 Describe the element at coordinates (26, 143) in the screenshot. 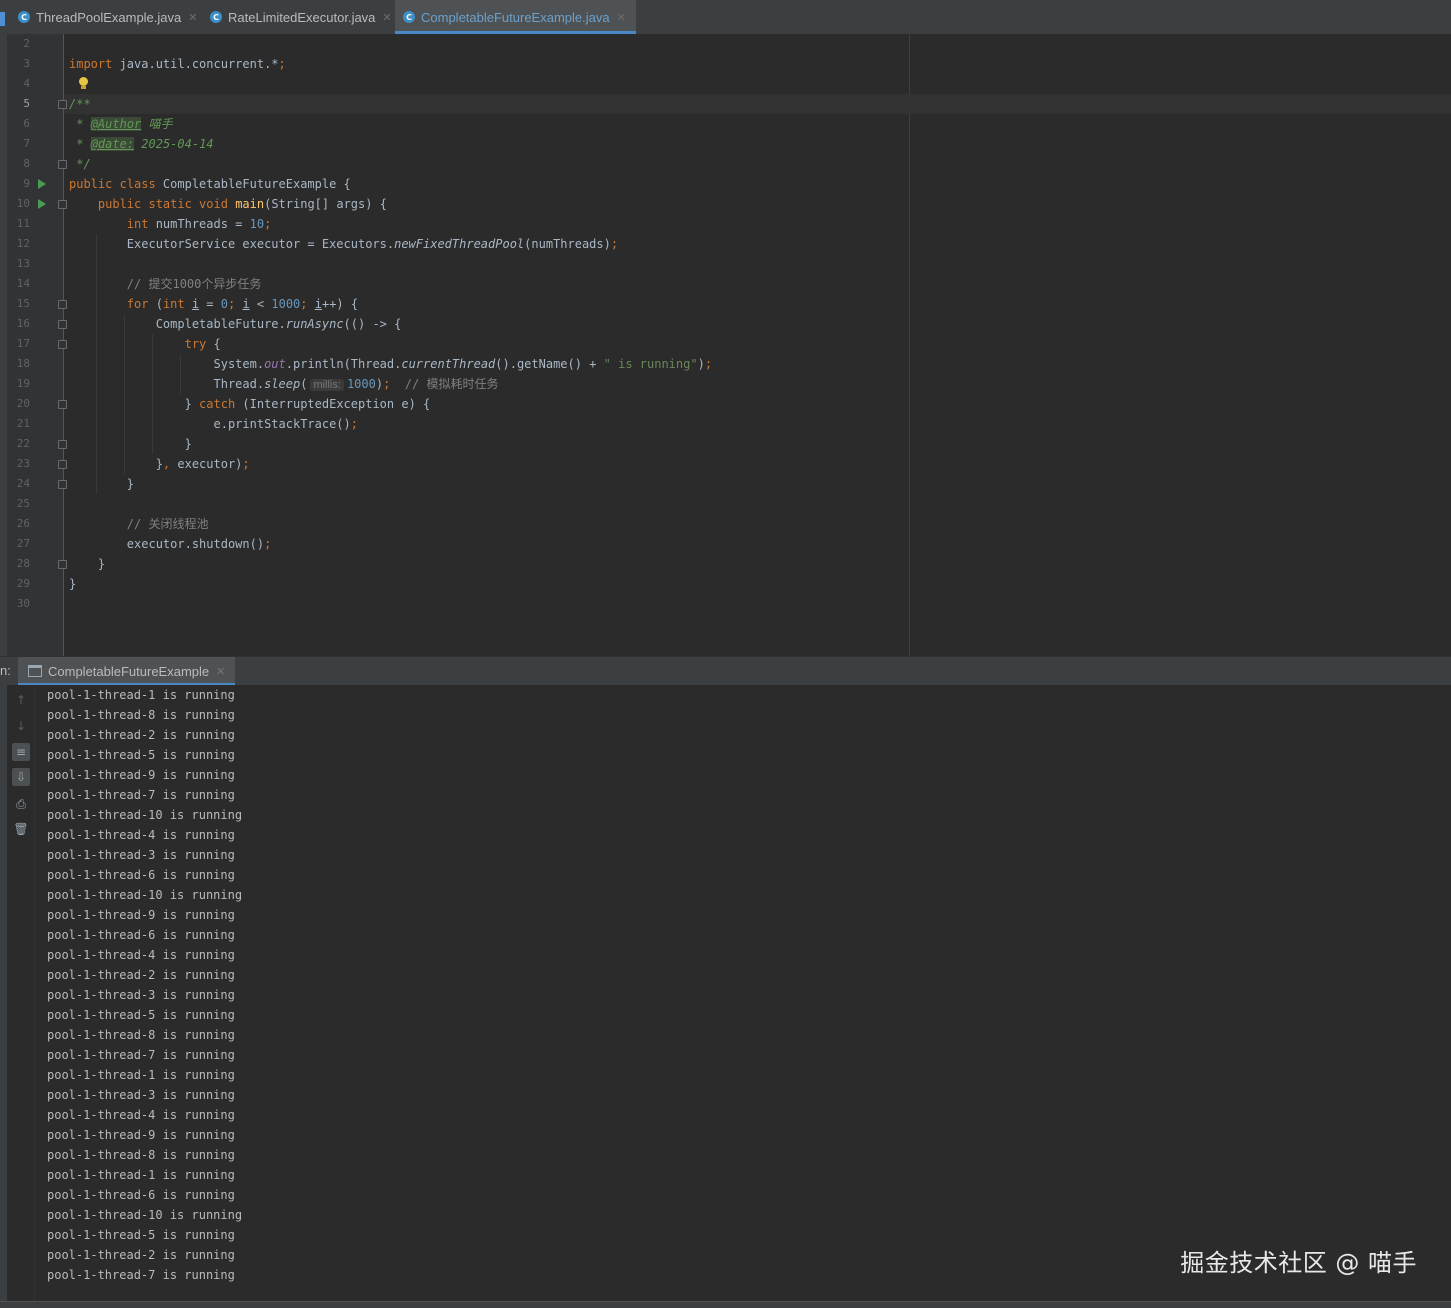

I see `line-number: 7` at that location.